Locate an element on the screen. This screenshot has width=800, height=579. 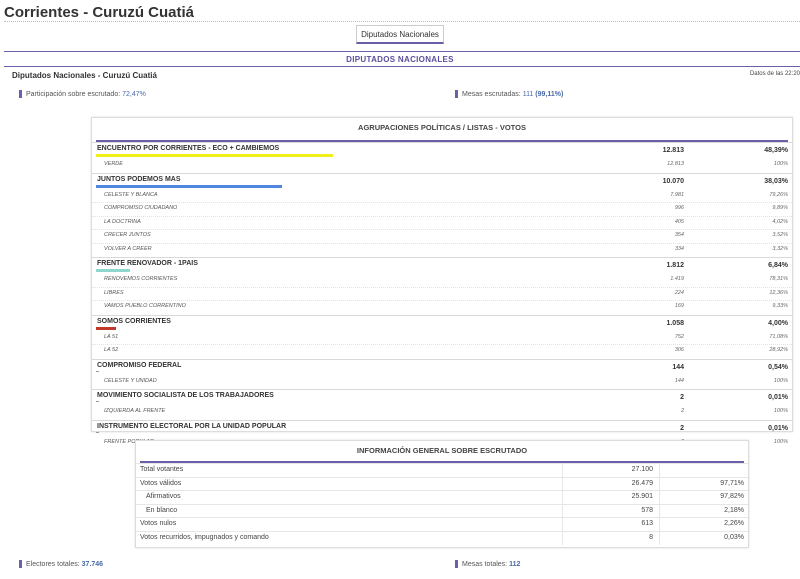
info-value: 613 is located at coordinates (647, 523).